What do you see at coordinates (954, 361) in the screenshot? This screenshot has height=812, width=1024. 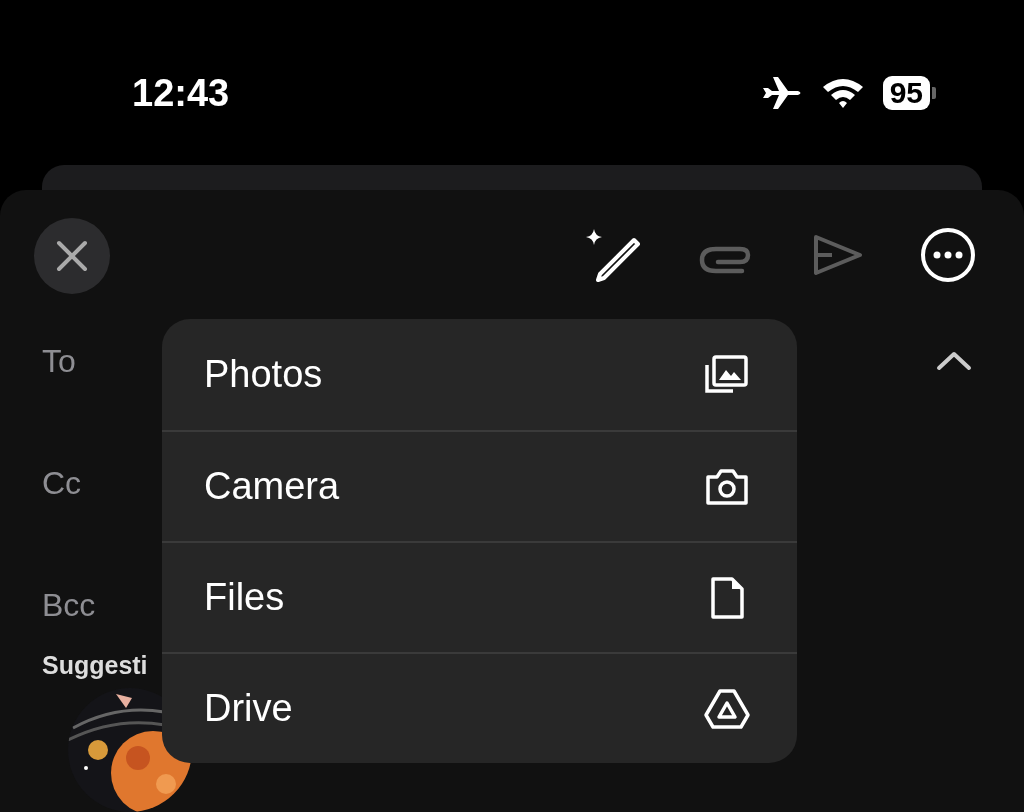 I see `chevron-up-icon` at bounding box center [954, 361].